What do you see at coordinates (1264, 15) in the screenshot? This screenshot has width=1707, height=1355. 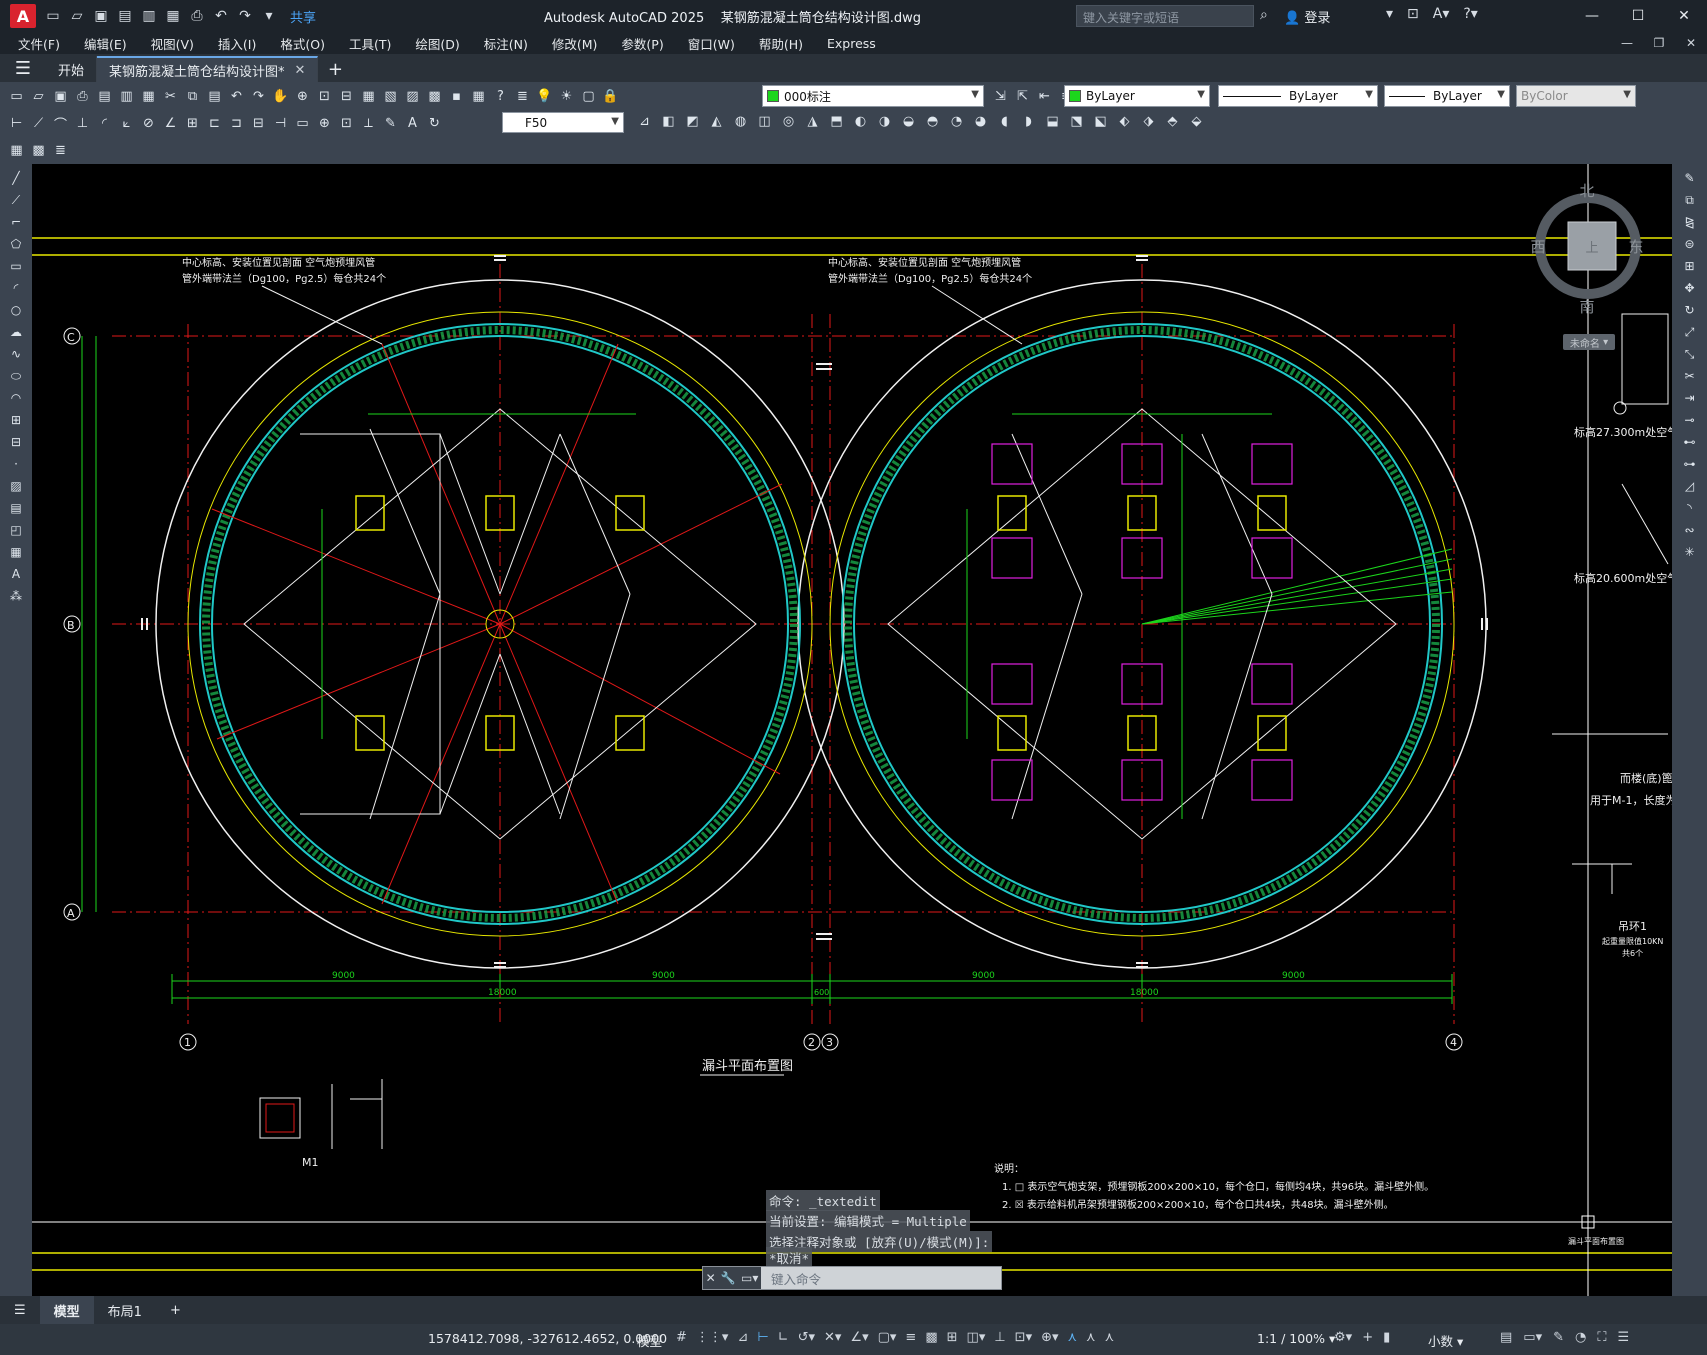 I see `search-icon: ⌕` at bounding box center [1264, 15].